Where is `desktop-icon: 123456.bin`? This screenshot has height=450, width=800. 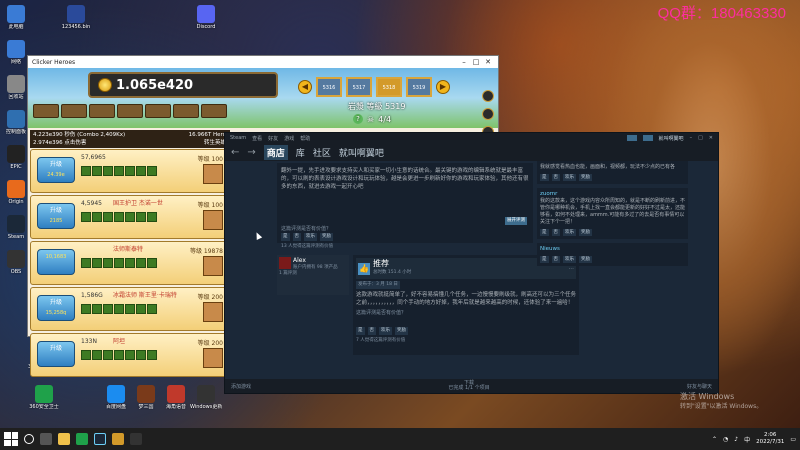 desktop-icon: 123456.bin is located at coordinates (76, 17).